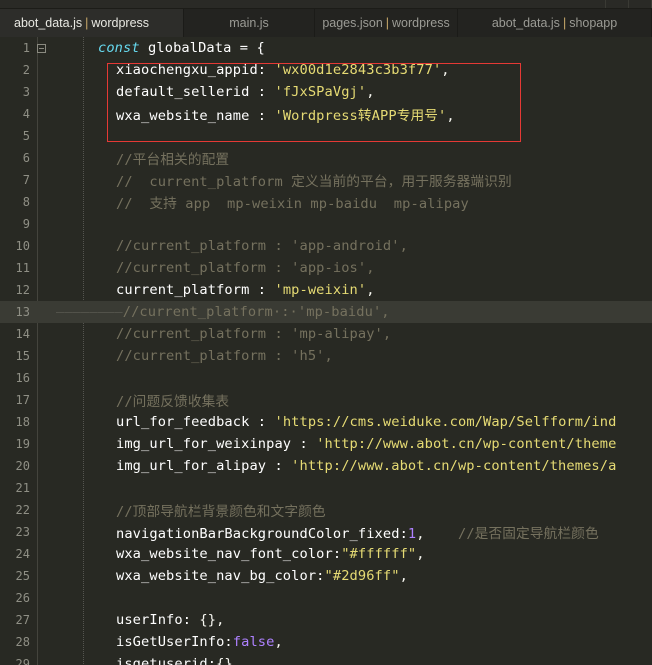 The height and width of the screenshot is (665, 652). I want to click on code-line: 11 //current_platform : 'app-ios',, so click(326, 268).